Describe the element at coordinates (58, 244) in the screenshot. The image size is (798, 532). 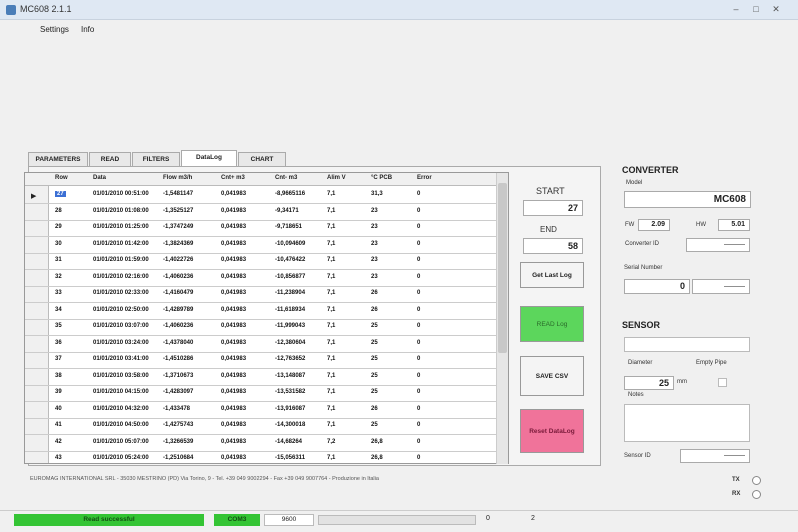
I see `cell-row: 30` at that location.